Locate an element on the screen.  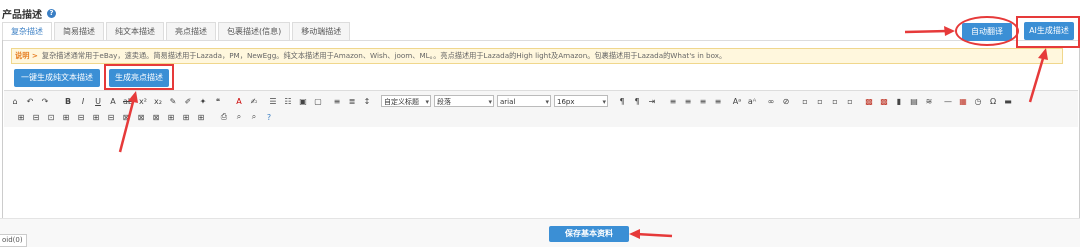
arrow-to-save is located at coordinates (654, 235).